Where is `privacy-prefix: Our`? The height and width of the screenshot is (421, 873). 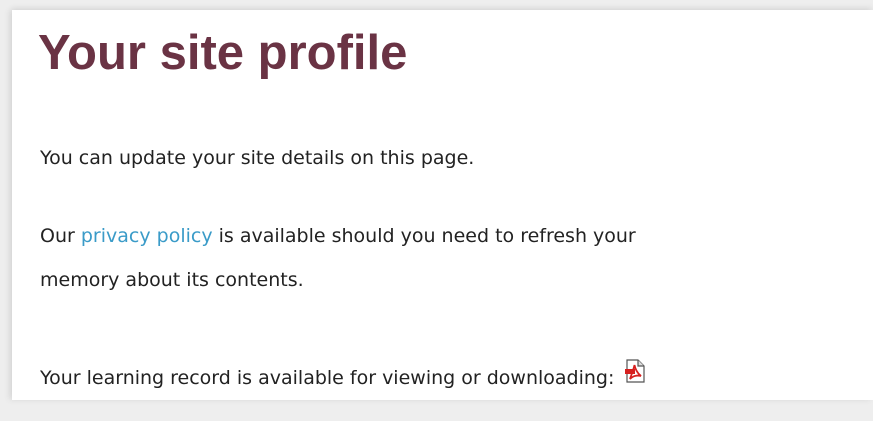
privacy-prefix: Our is located at coordinates (60, 236).